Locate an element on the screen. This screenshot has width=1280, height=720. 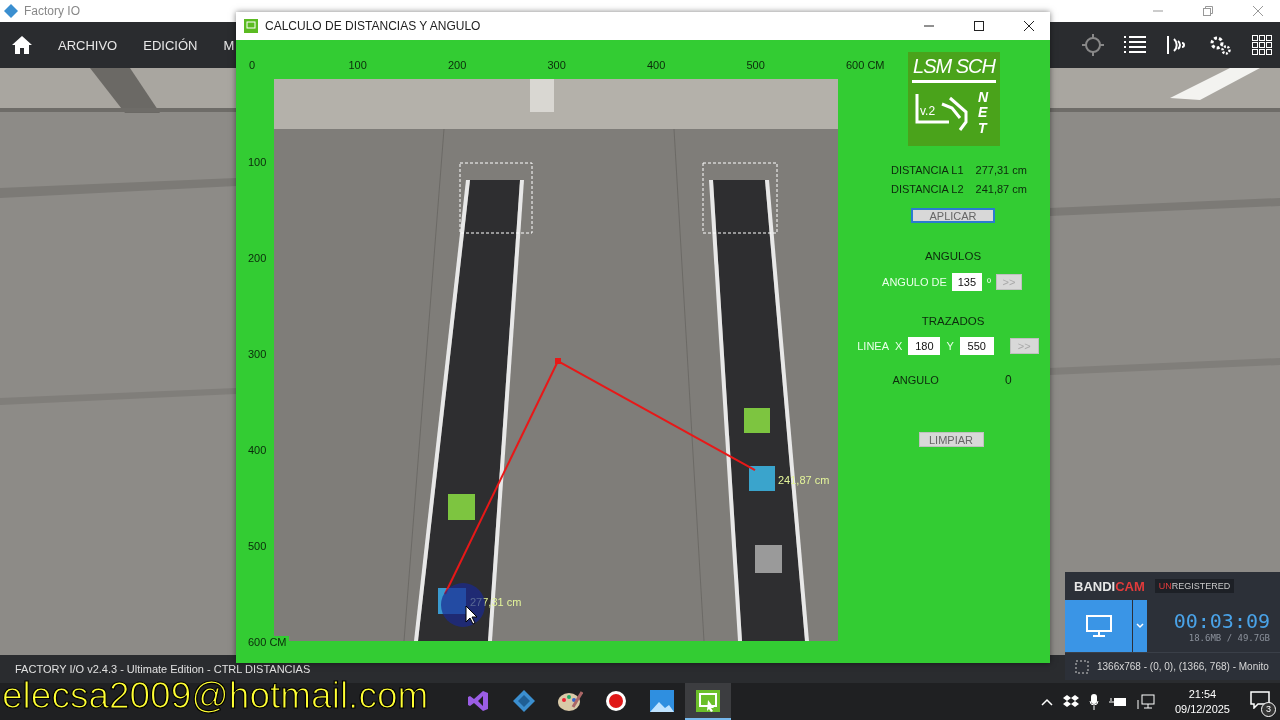
microphone-icon is located at coordinates (1093, 701).